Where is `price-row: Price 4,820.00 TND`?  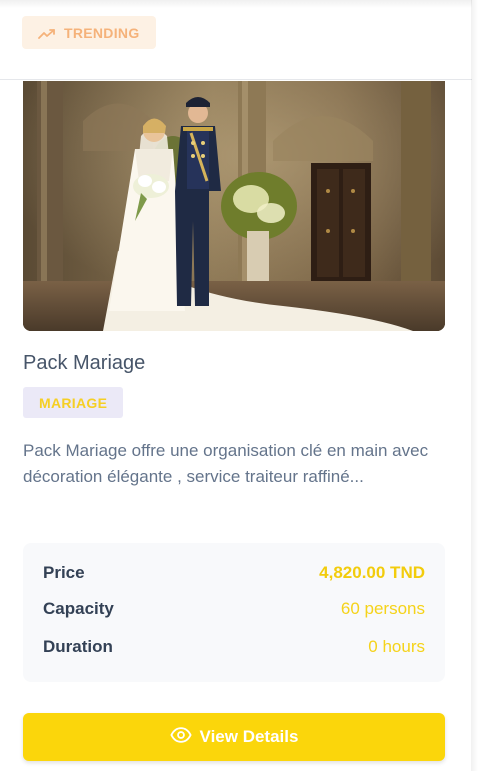 price-row: Price 4,820.00 TND is located at coordinates (234, 573).